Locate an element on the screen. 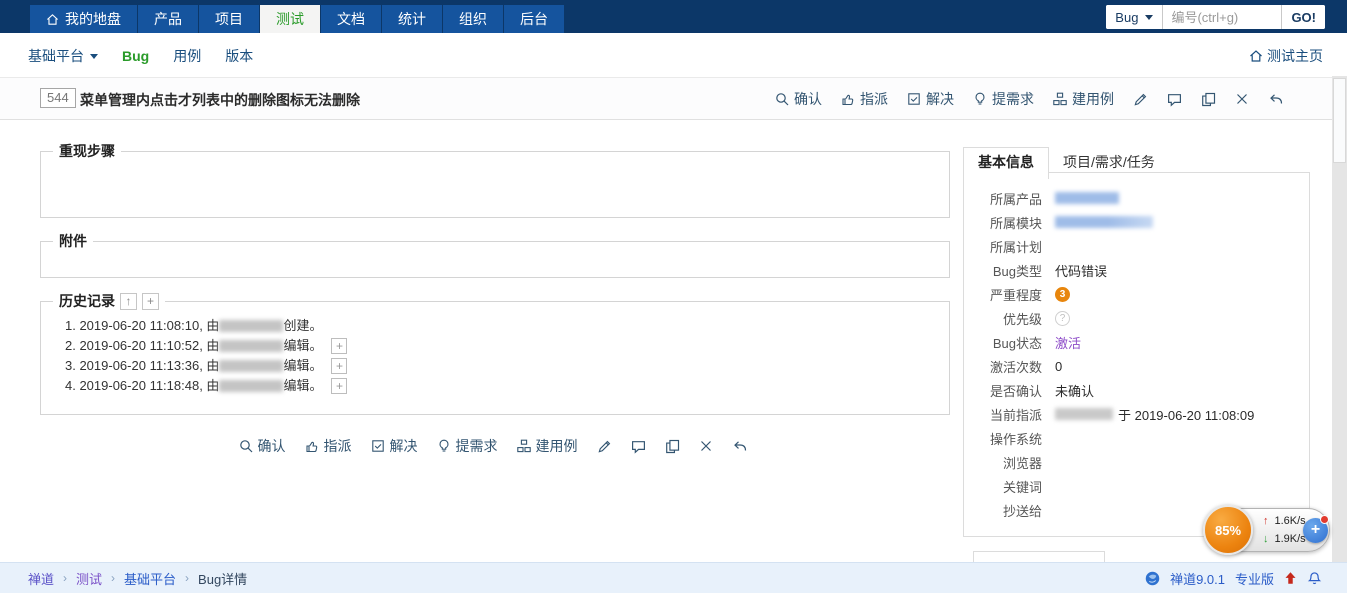 The height and width of the screenshot is (593, 1347). history-item: 4. 2019-06-20 11:18:48, 由 编辑。 + is located at coordinates (495, 386).